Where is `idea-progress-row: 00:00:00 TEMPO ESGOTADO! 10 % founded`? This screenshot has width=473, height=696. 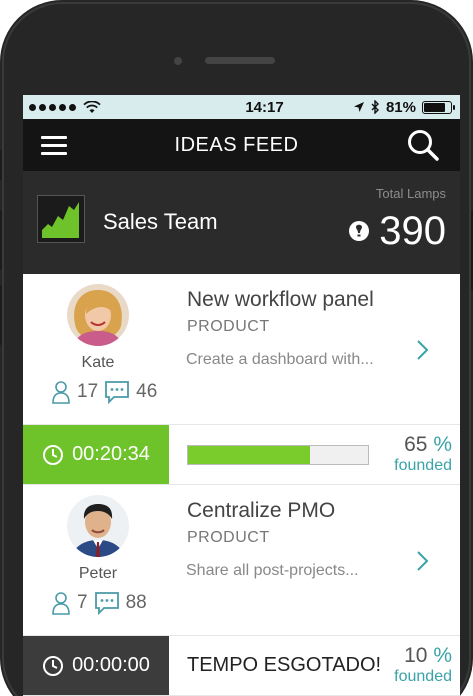
idea-progress-row: 00:00:00 TEMPO ESGOTADO! 10 % founded is located at coordinates (241, 665).